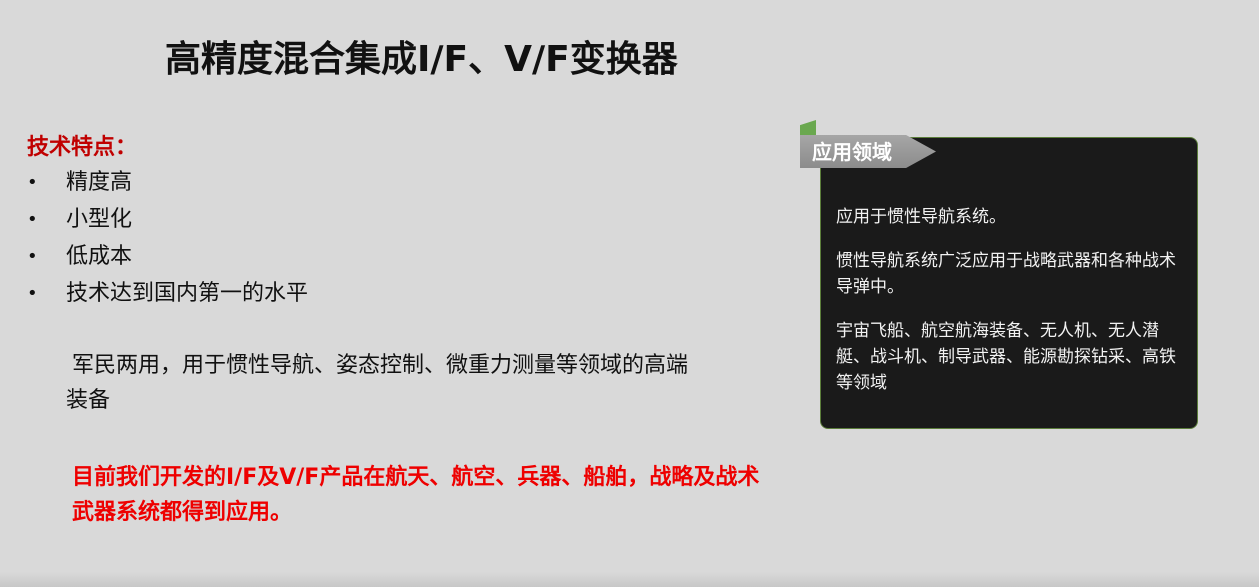 This screenshot has height=587, width=1259. Describe the element at coordinates (99, 256) in the screenshot. I see `feature-text: 低成本` at that location.